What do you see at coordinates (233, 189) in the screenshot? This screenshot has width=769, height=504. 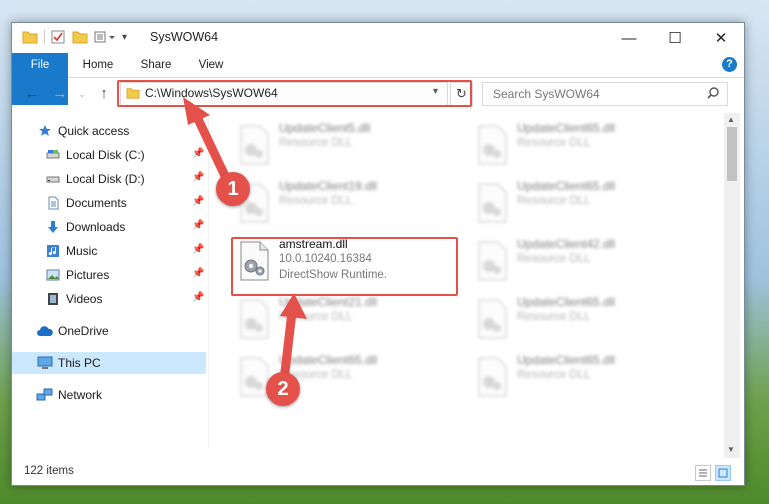 I see `step-badge-1: 1` at bounding box center [233, 189].